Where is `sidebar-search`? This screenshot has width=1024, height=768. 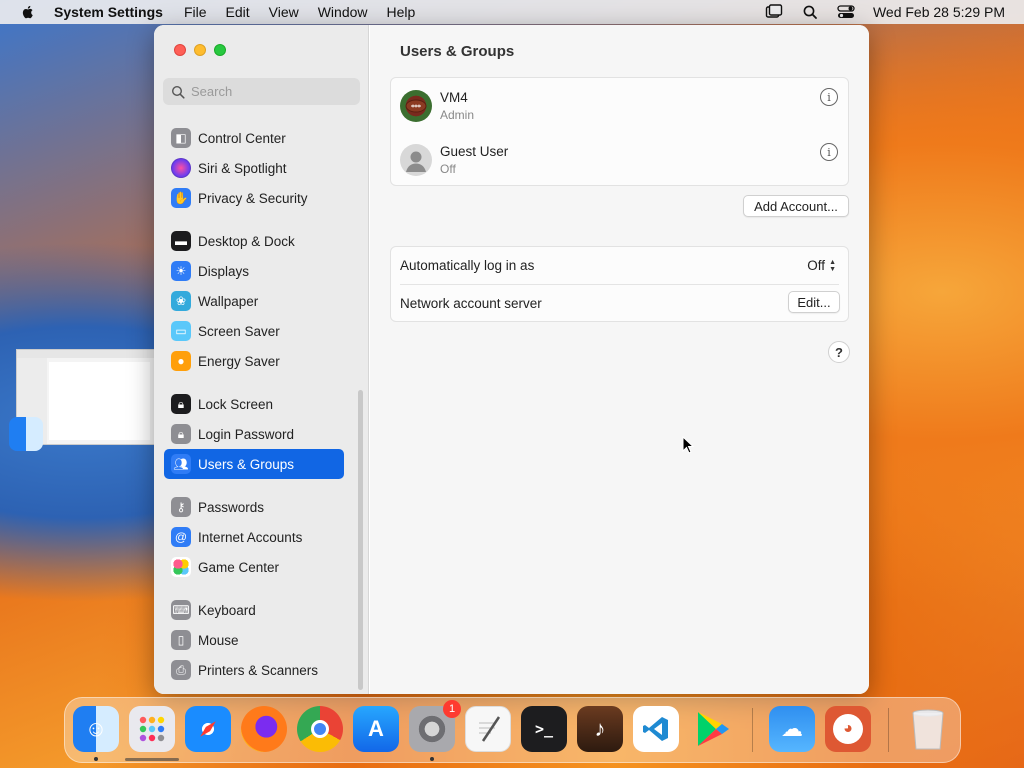
sidebar-search is located at coordinates (261, 91).